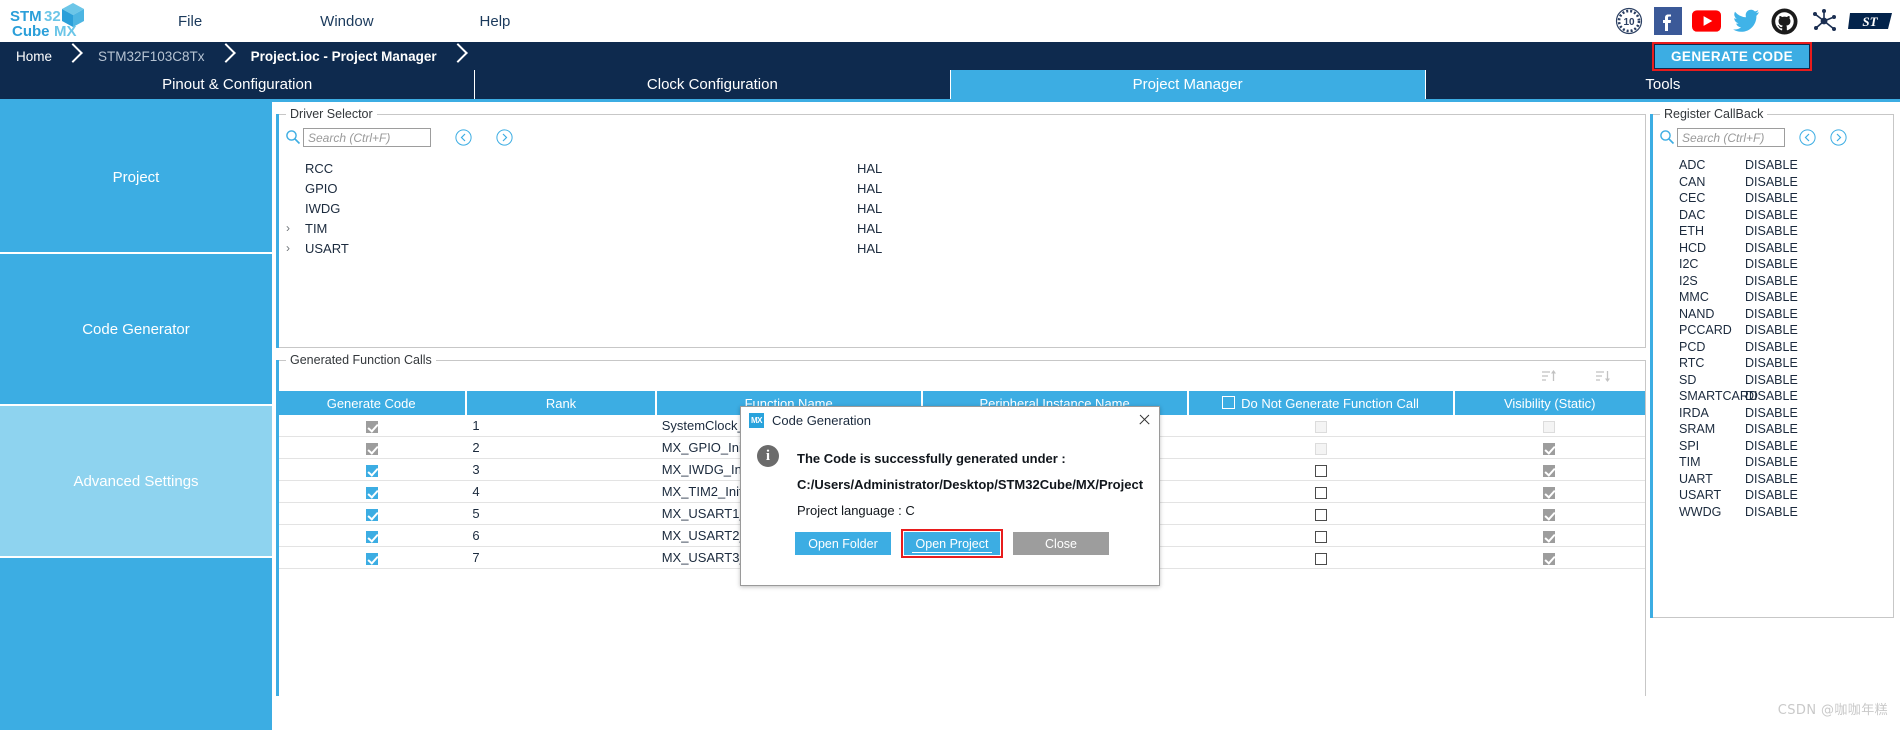 This screenshot has height=730, width=1900. Describe the element at coordinates (561, 403) in the screenshot. I see `column-rank: Rank` at that location.